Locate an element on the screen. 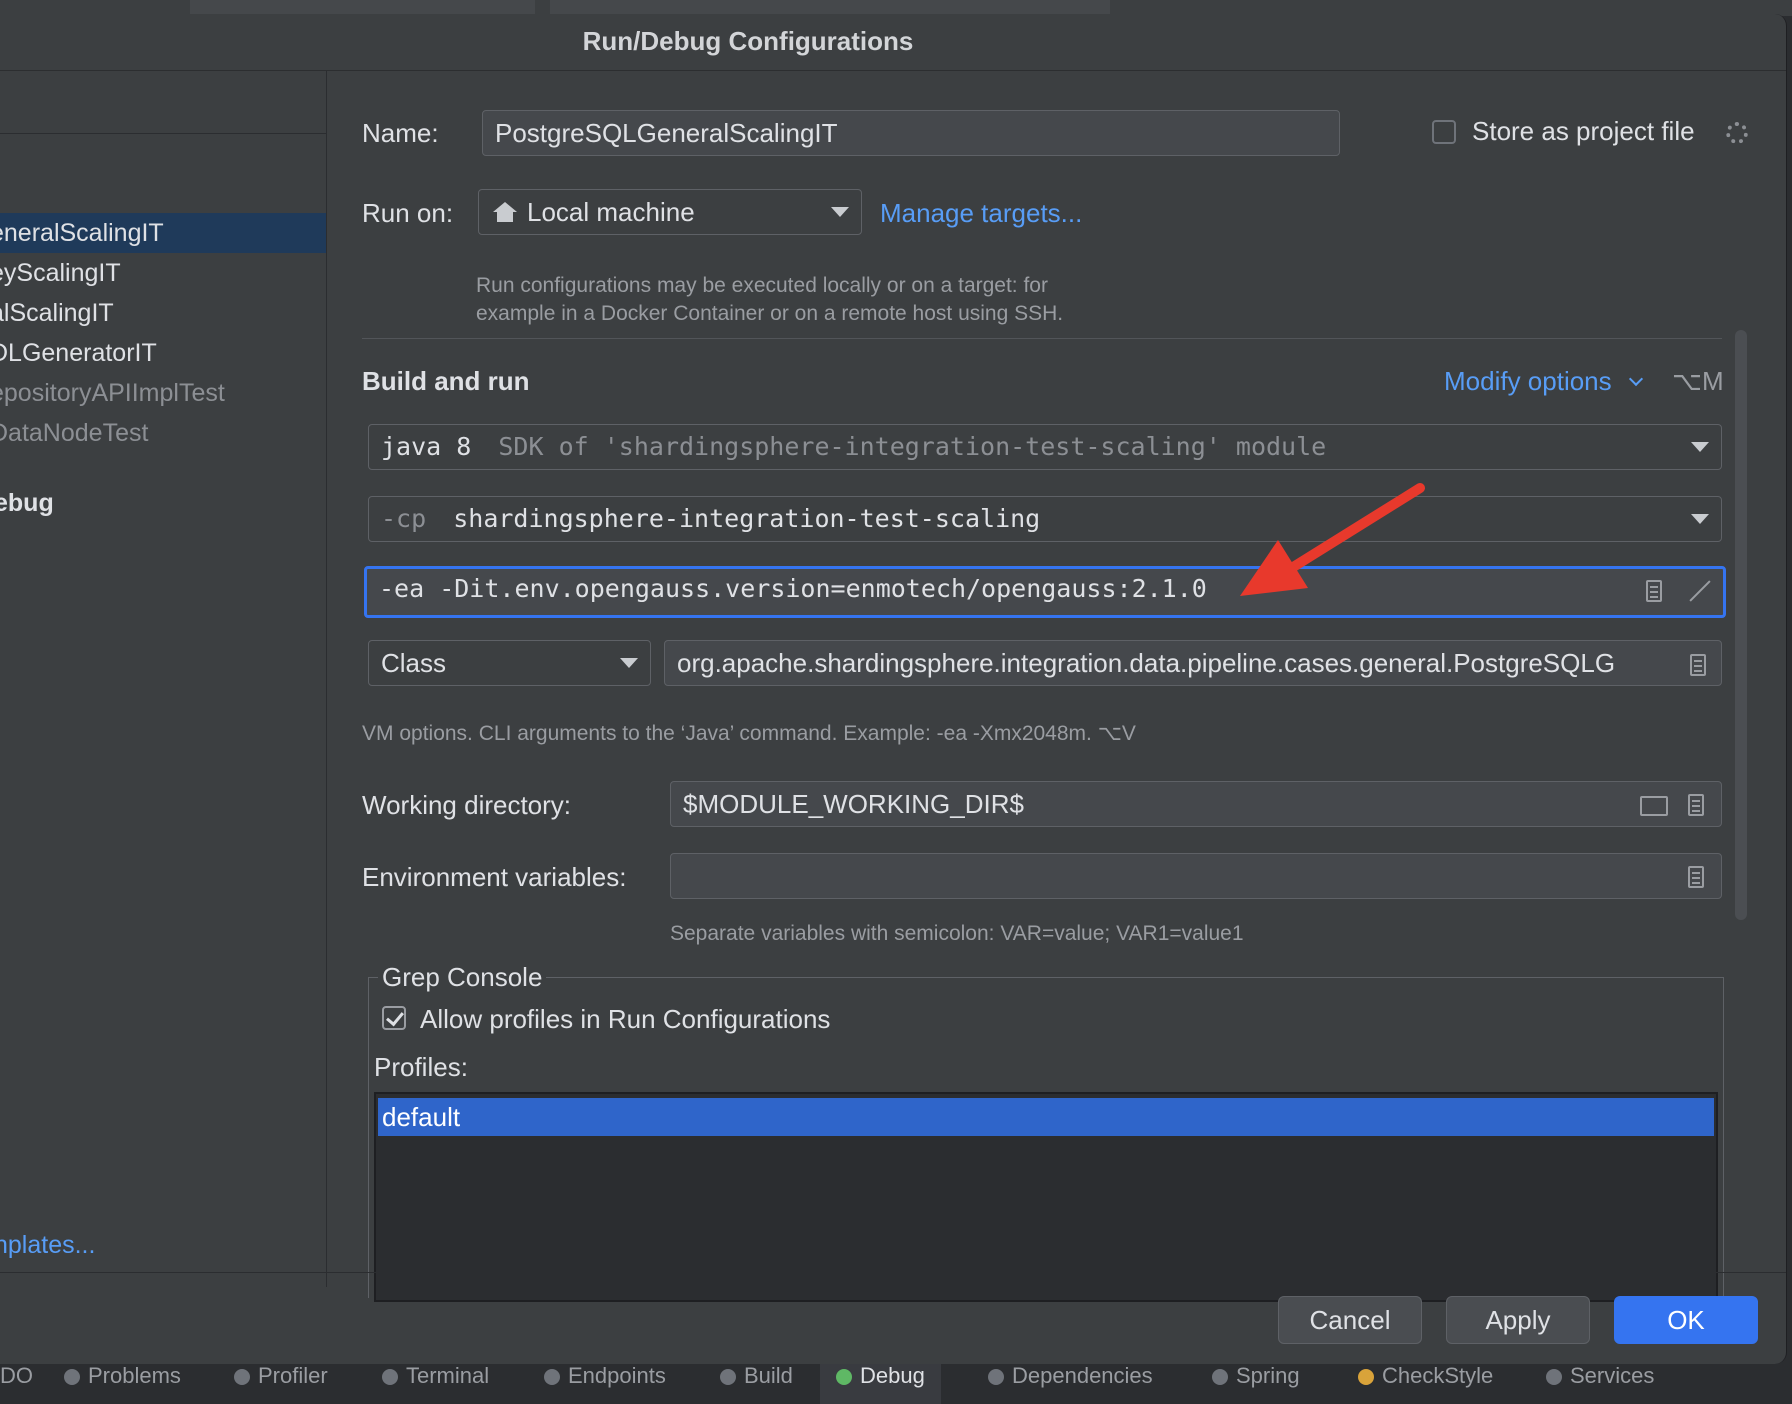 This screenshot has height=1404, width=1792. tool-window-build-label: Build is located at coordinates (768, 1375).